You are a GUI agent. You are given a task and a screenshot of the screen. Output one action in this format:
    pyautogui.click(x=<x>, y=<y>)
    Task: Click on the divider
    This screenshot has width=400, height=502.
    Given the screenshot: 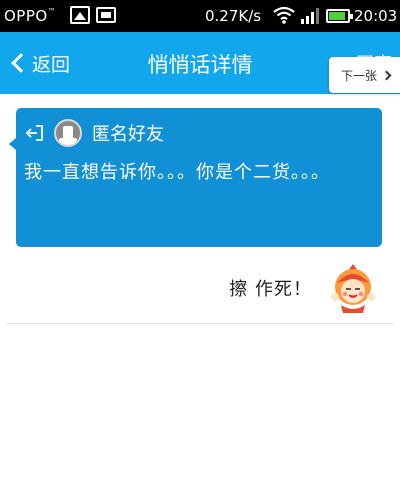 What is the action you would take?
    pyautogui.click(x=200, y=323)
    